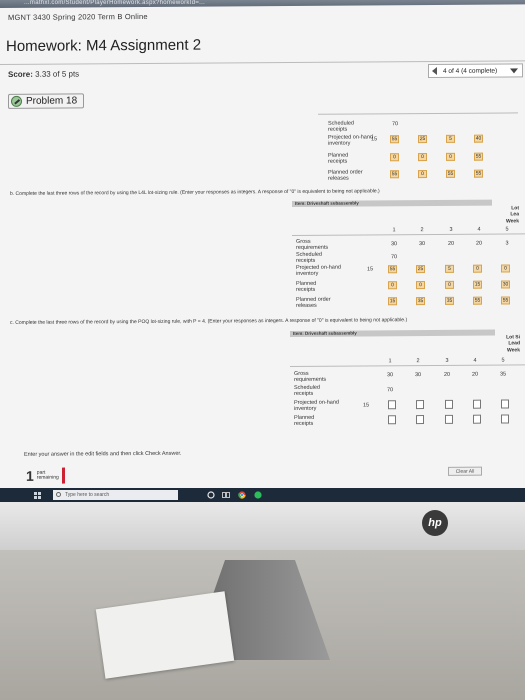 The image size is (525, 700). Describe the element at coordinates (505, 284) in the screenshot. I see `answer-cell: 30` at that location.